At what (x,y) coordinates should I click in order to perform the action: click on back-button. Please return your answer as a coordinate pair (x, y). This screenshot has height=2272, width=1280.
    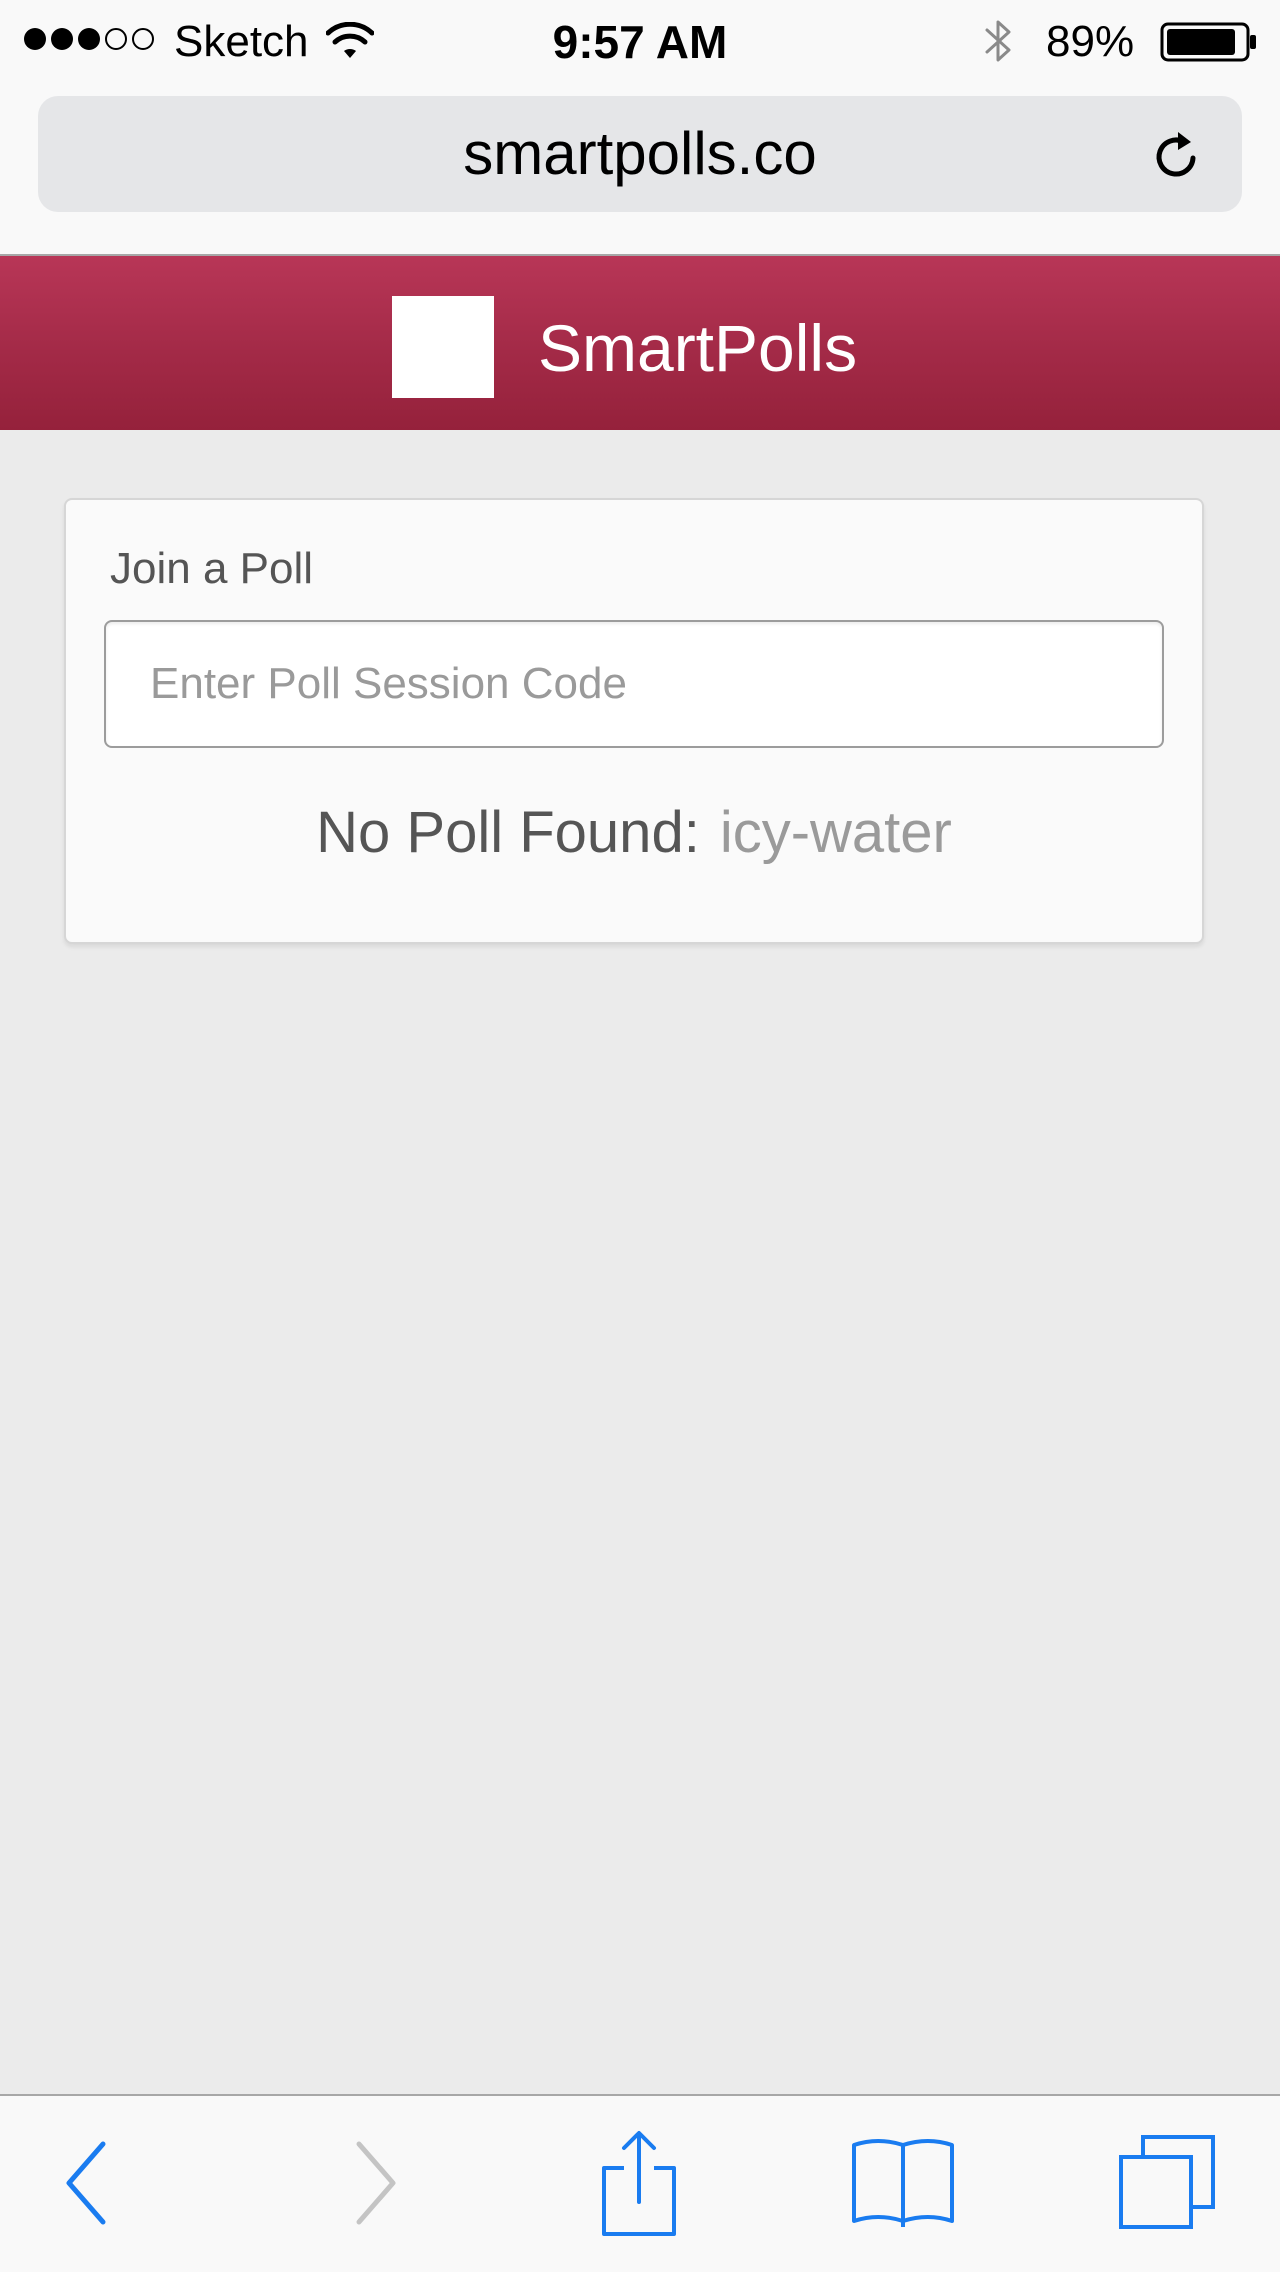
    Looking at the image, I should click on (89, 2183).